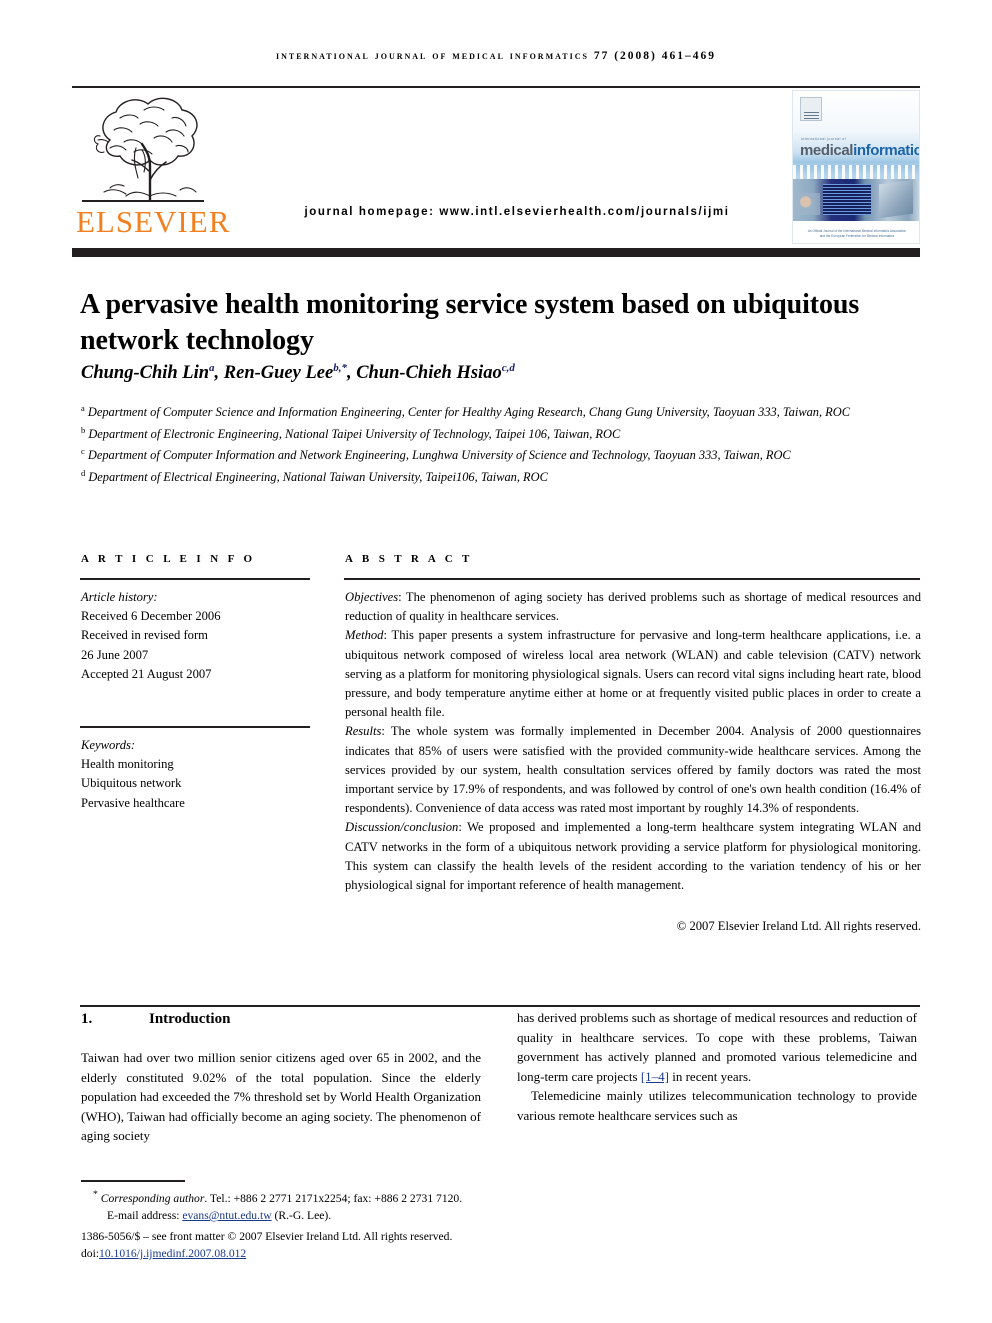 The image size is (992, 1323). What do you see at coordinates (146, 673) in the screenshot?
I see `article-history-item: Accepted 21 August 2007` at bounding box center [146, 673].